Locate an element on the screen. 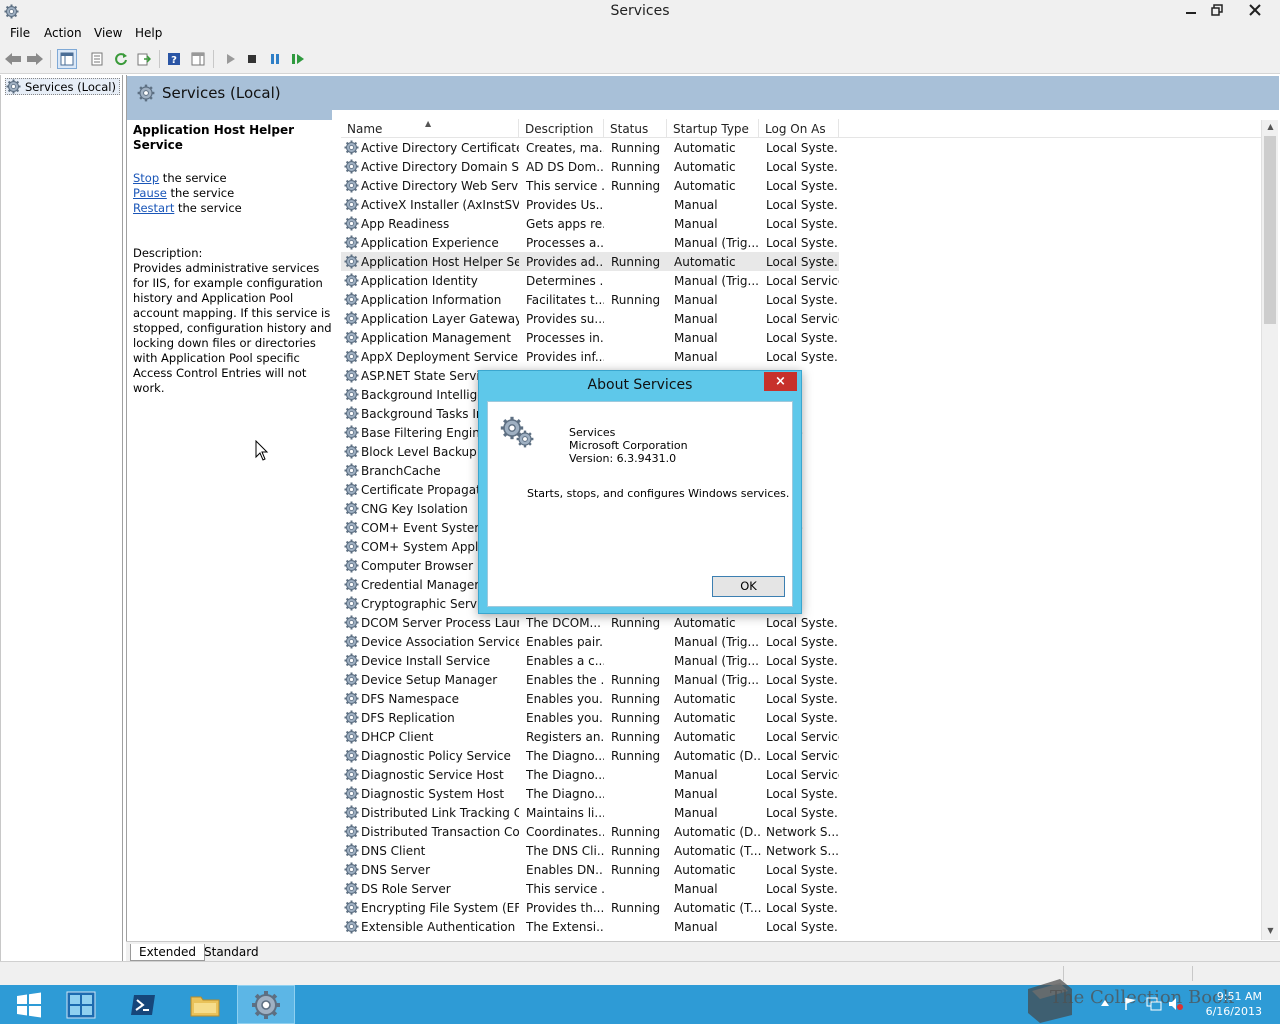 Image resolution: width=1280 pixels, height=1024 pixels. action-restart: Restart the service is located at coordinates (235, 208).